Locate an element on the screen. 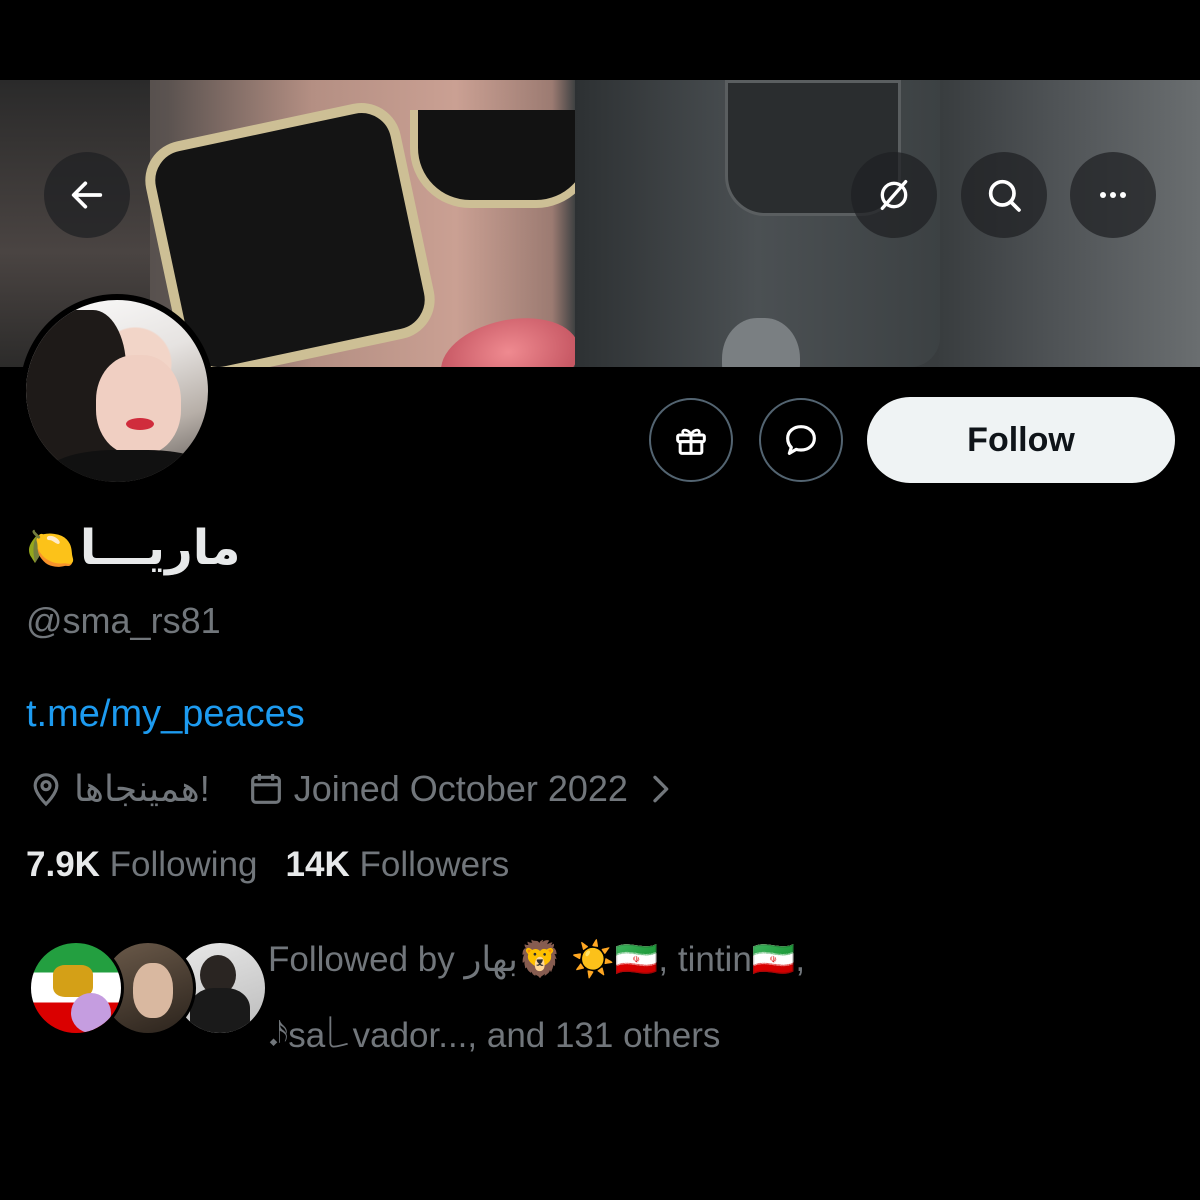 The width and height of the screenshot is (1200, 1200). gift-button is located at coordinates (691, 440).